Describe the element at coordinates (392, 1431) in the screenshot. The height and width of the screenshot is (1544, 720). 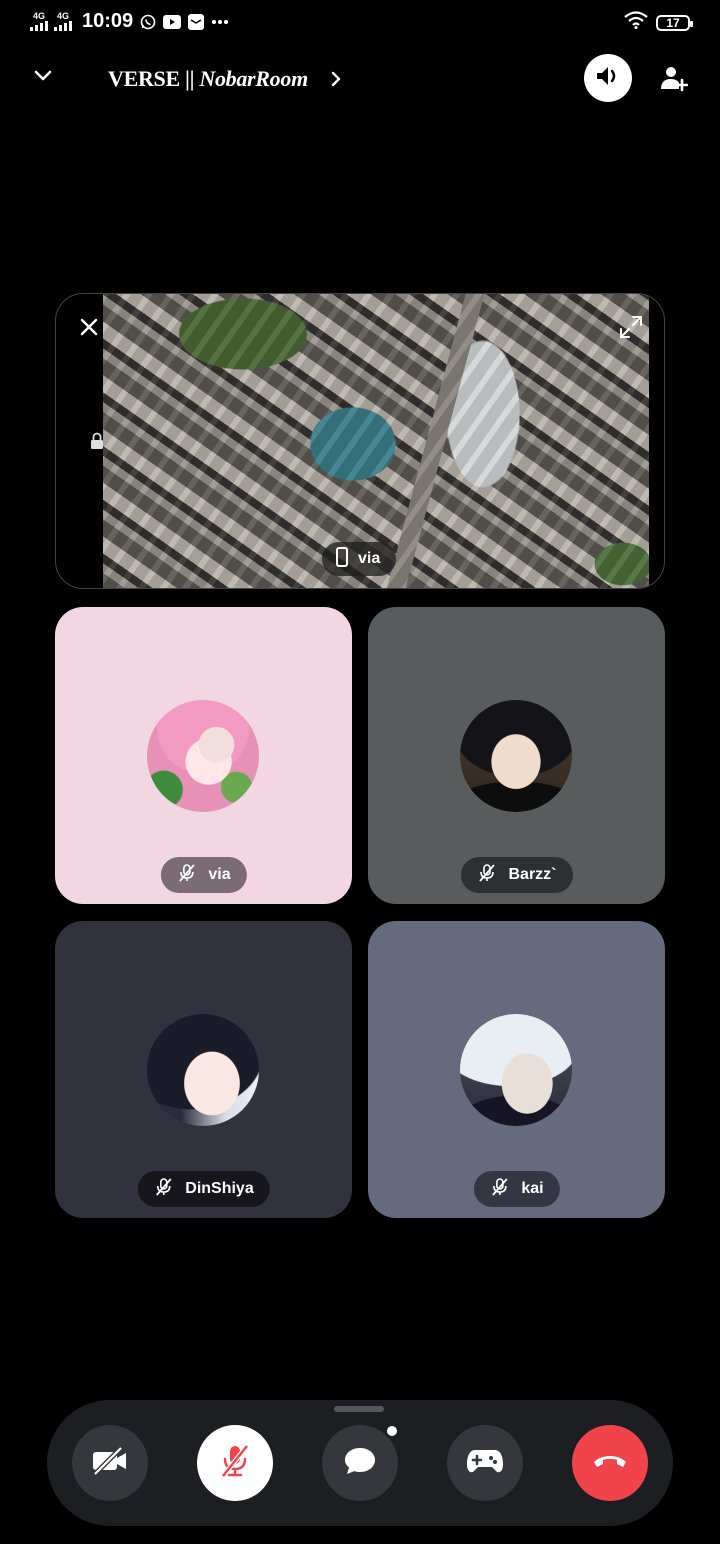
I see `unread-badge` at that location.